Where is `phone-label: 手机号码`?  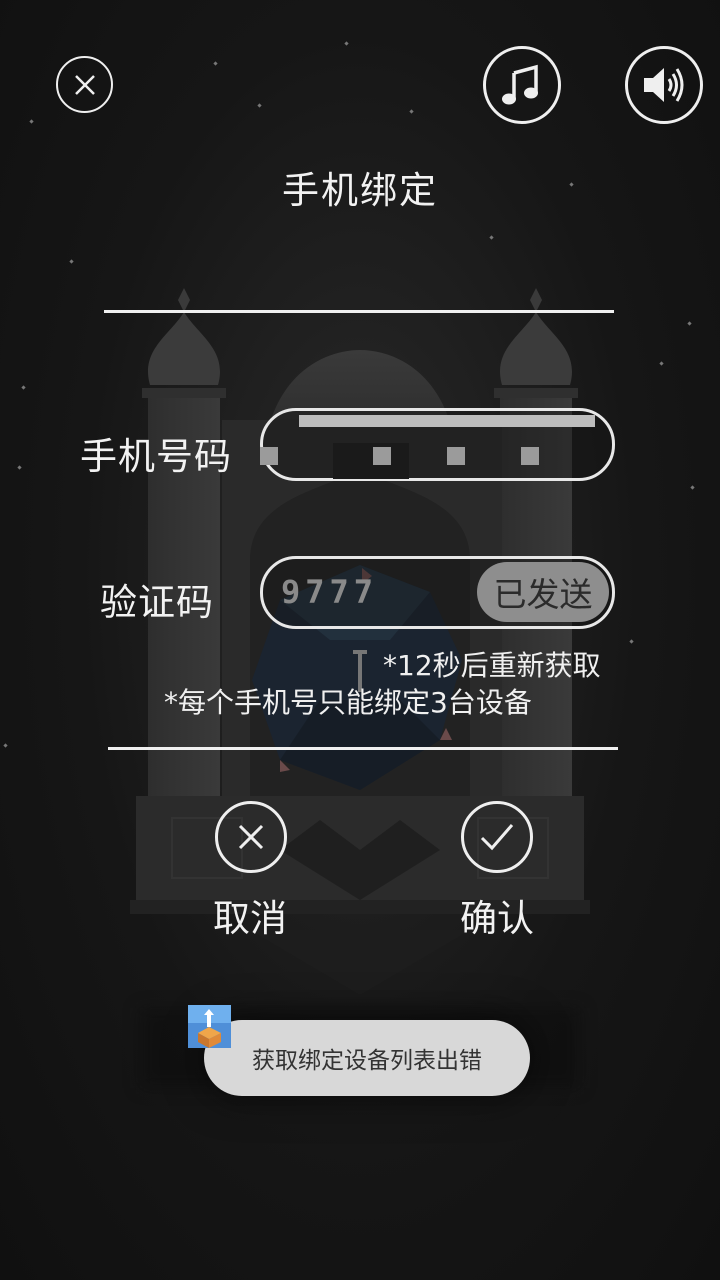
phone-label: 手机号码 is located at coordinates (156, 456).